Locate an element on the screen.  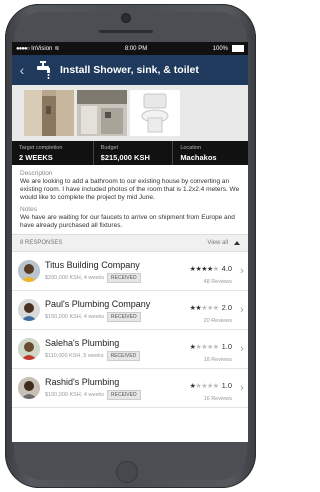
contractor-name: Saleha's Plumbing is located at coordinates (82, 342).